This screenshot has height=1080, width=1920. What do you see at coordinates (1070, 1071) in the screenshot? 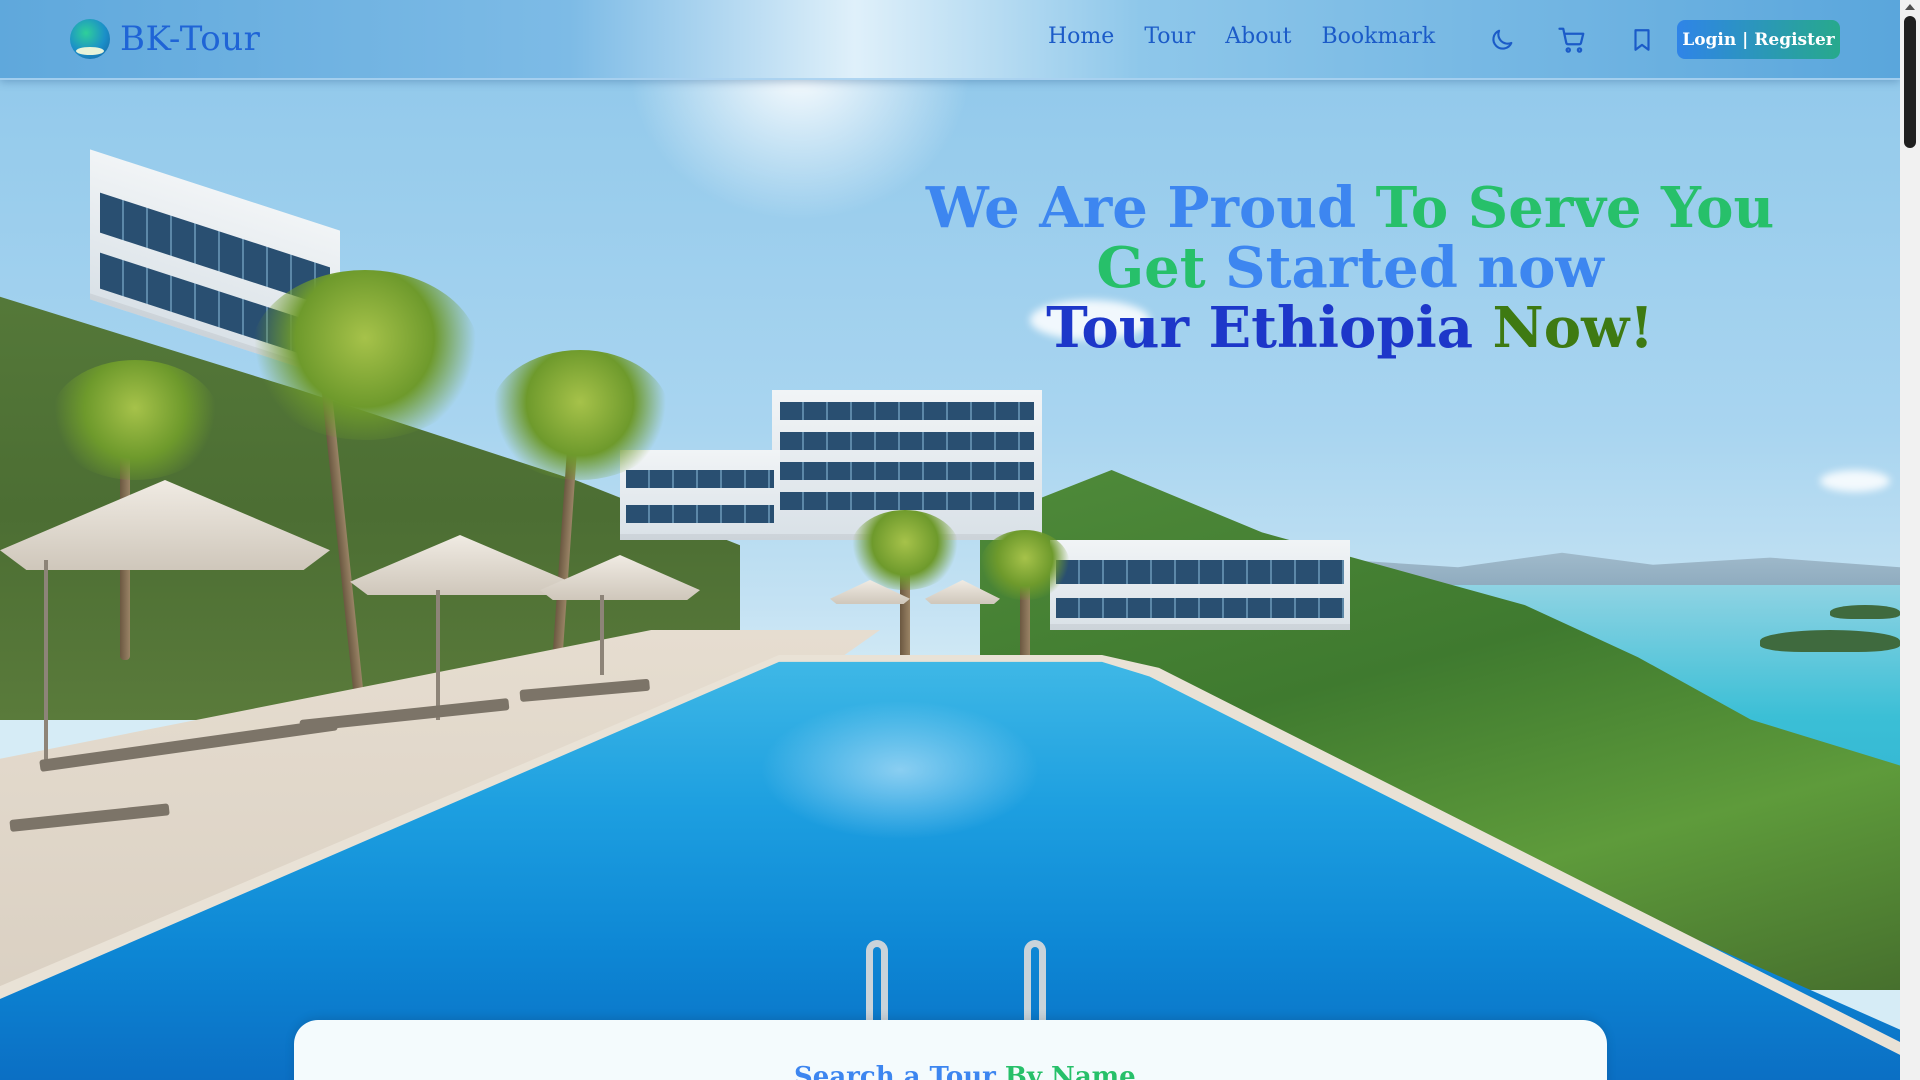
I see `search-title-text: By Name` at bounding box center [1070, 1071].